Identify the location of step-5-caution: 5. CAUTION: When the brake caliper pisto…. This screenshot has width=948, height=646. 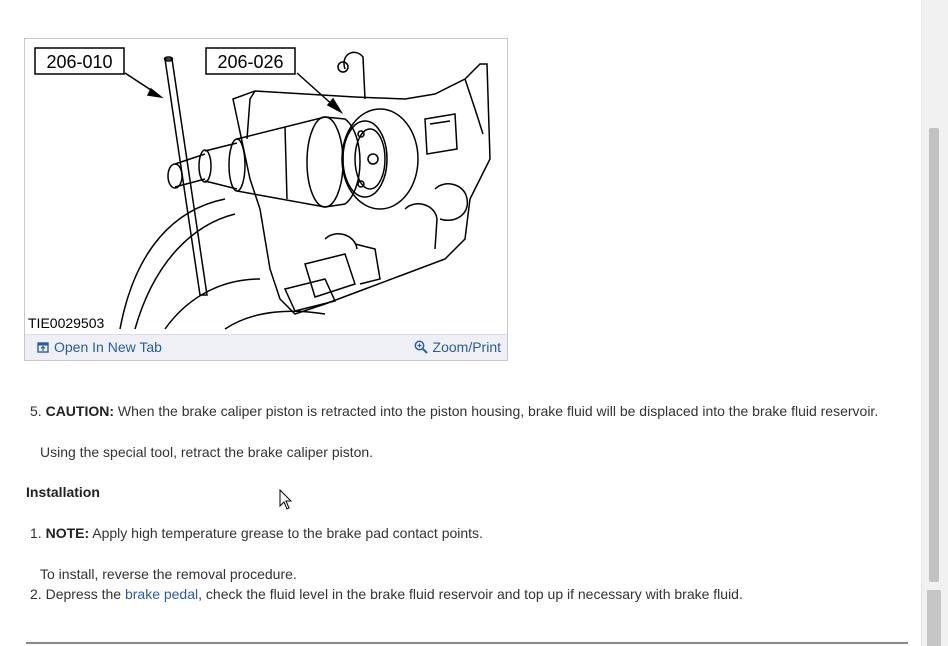
(454, 411).